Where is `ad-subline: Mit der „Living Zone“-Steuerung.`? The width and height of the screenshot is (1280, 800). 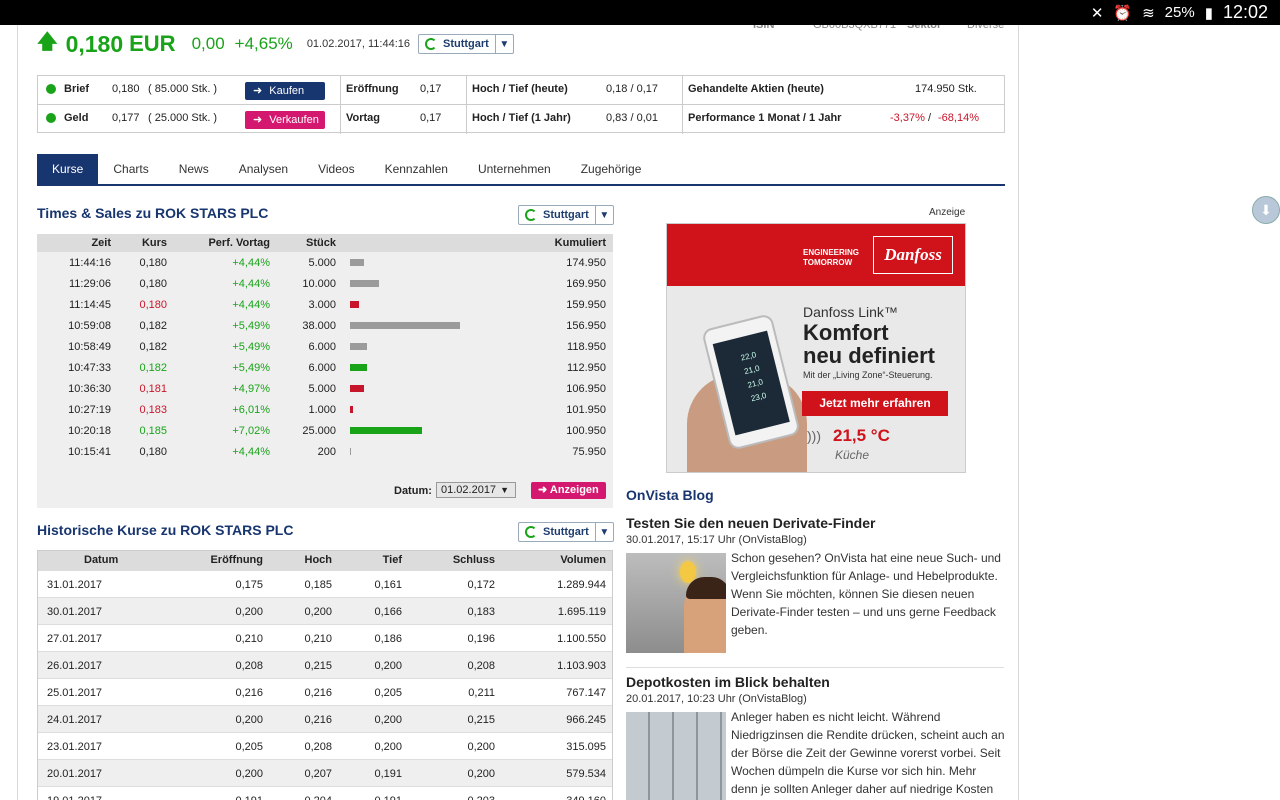
ad-subline: Mit der „Living Zone“-Steuerung. is located at coordinates (868, 375).